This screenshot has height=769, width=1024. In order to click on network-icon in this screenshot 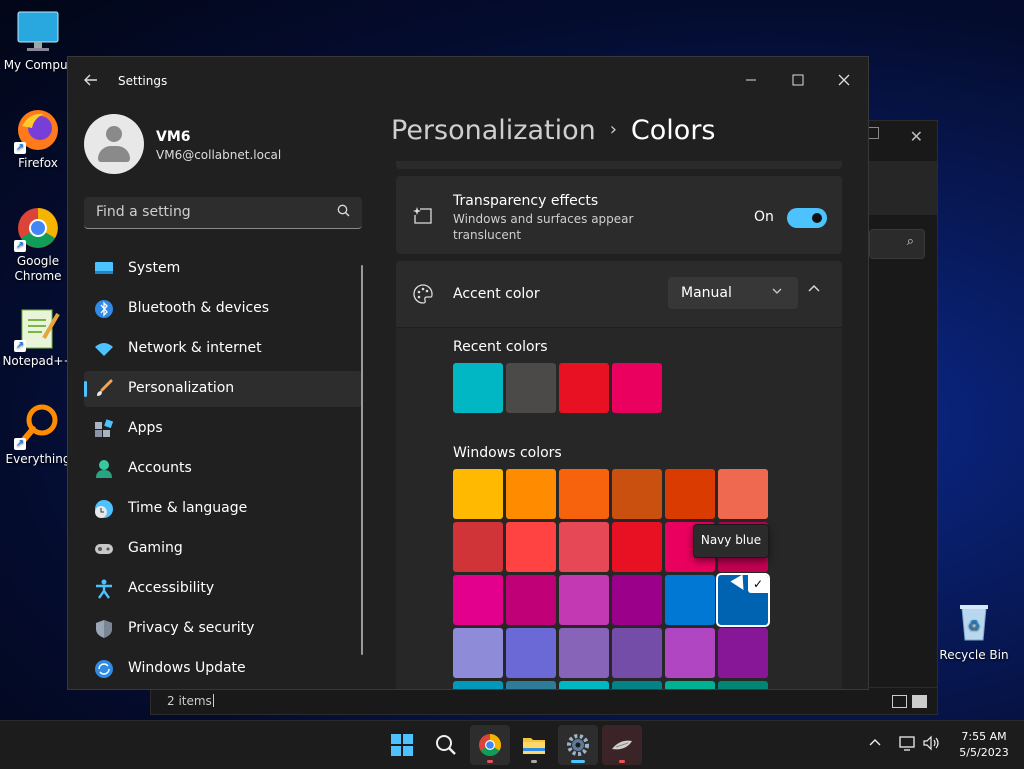, I will do `click(907, 745)`.